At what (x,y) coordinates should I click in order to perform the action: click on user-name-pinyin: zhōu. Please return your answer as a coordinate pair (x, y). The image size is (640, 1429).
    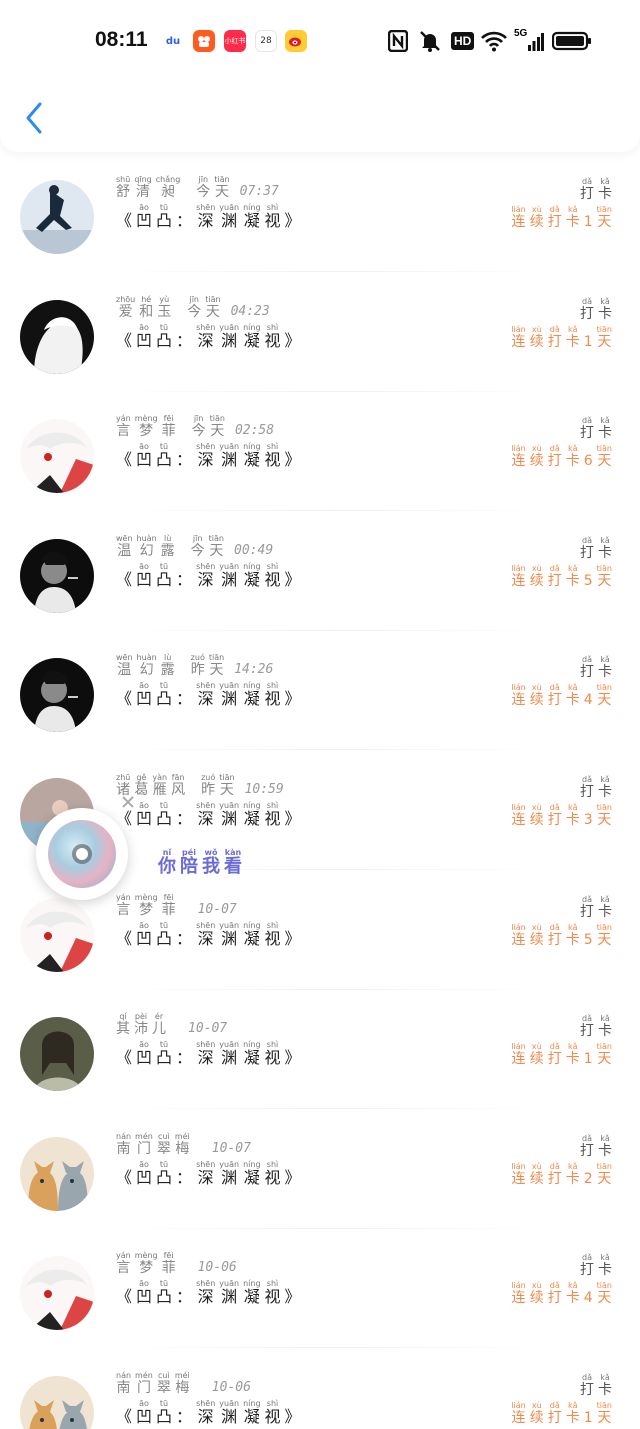
    Looking at the image, I should click on (126, 299).